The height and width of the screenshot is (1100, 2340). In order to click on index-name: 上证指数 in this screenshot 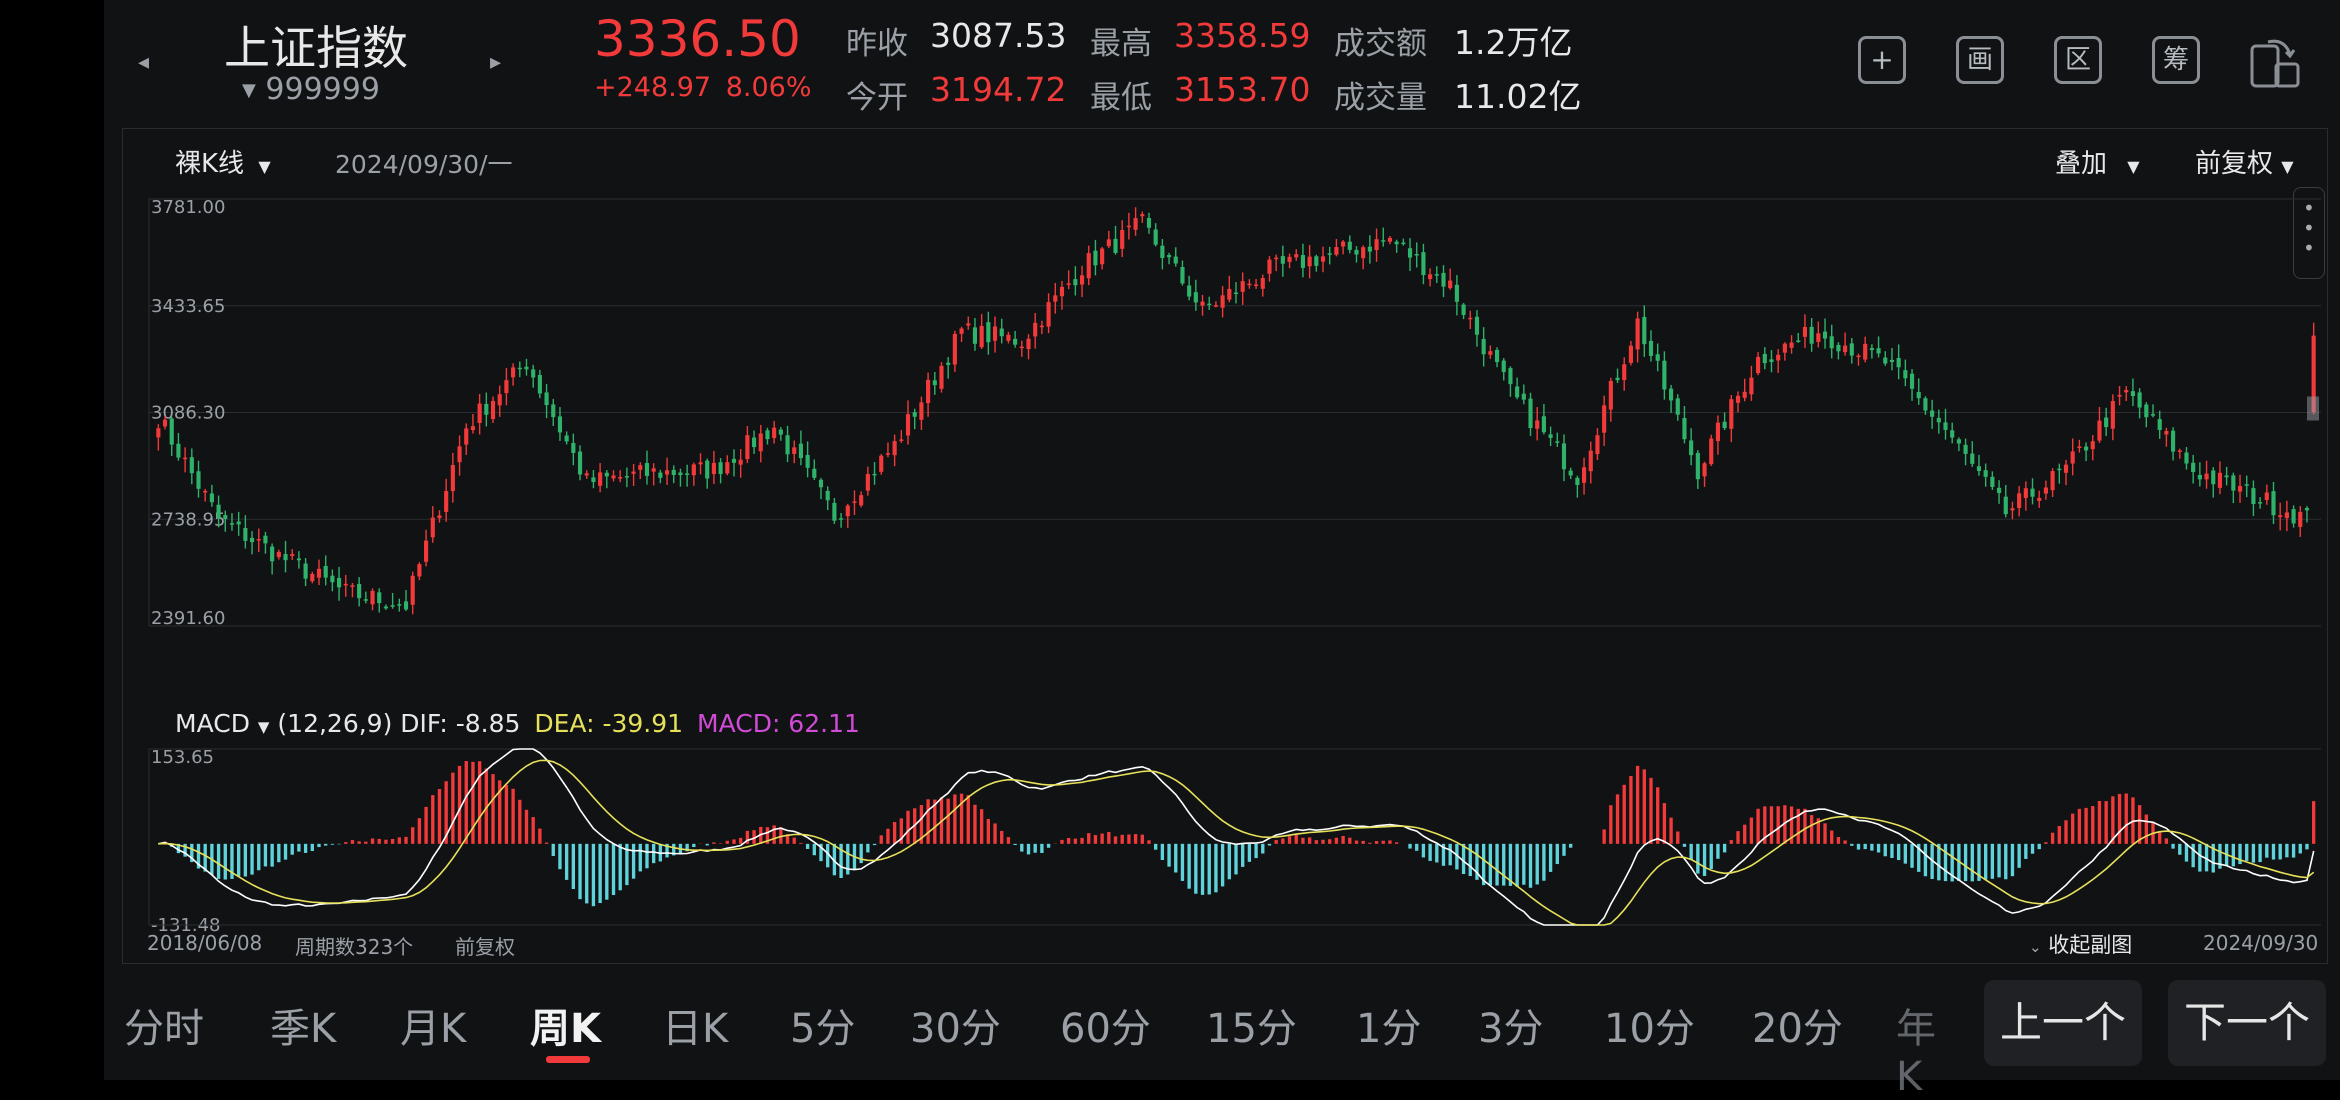, I will do `click(316, 45)`.